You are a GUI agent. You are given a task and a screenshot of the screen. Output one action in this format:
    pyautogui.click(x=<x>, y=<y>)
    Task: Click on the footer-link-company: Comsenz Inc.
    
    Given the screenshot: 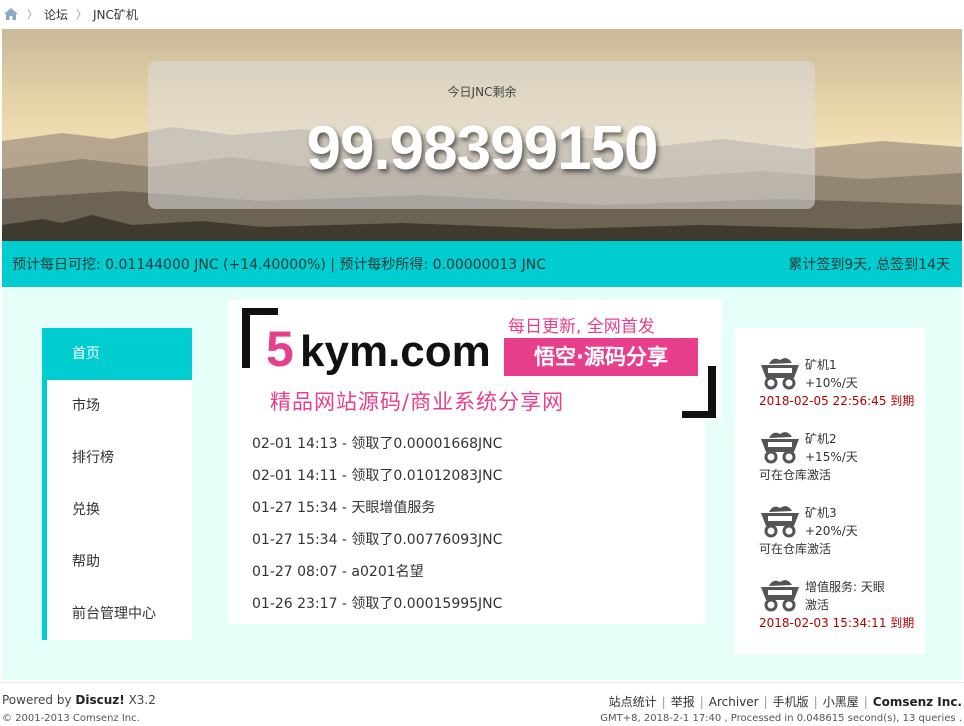 What is the action you would take?
    pyautogui.click(x=917, y=702)
    